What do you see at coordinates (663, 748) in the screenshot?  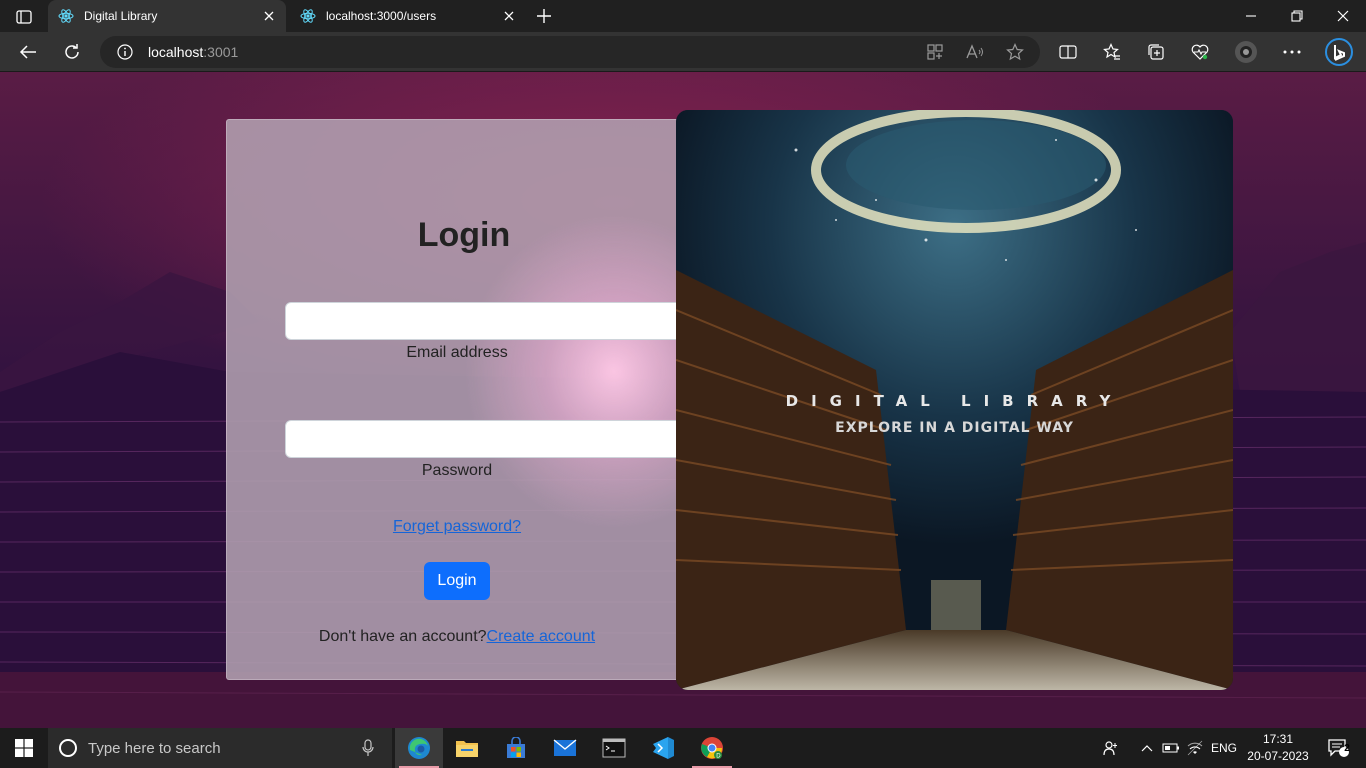 I see `vscode-icon` at bounding box center [663, 748].